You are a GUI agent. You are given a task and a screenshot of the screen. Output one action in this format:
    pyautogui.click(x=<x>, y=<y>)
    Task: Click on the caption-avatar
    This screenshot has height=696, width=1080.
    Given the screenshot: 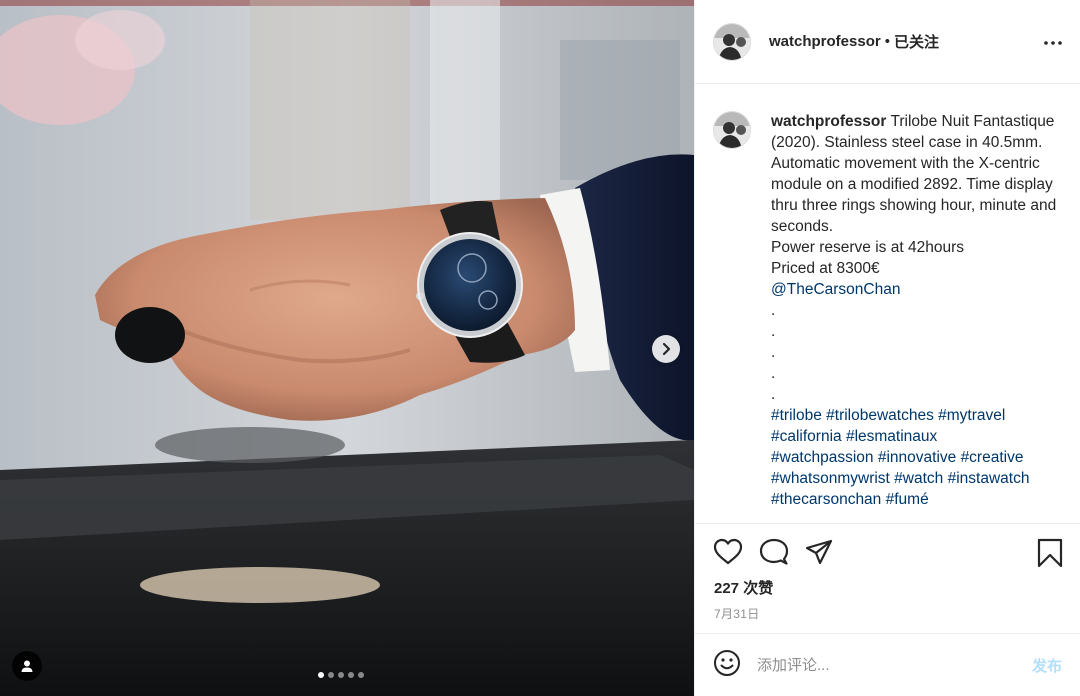 What is the action you would take?
    pyautogui.click(x=732, y=130)
    